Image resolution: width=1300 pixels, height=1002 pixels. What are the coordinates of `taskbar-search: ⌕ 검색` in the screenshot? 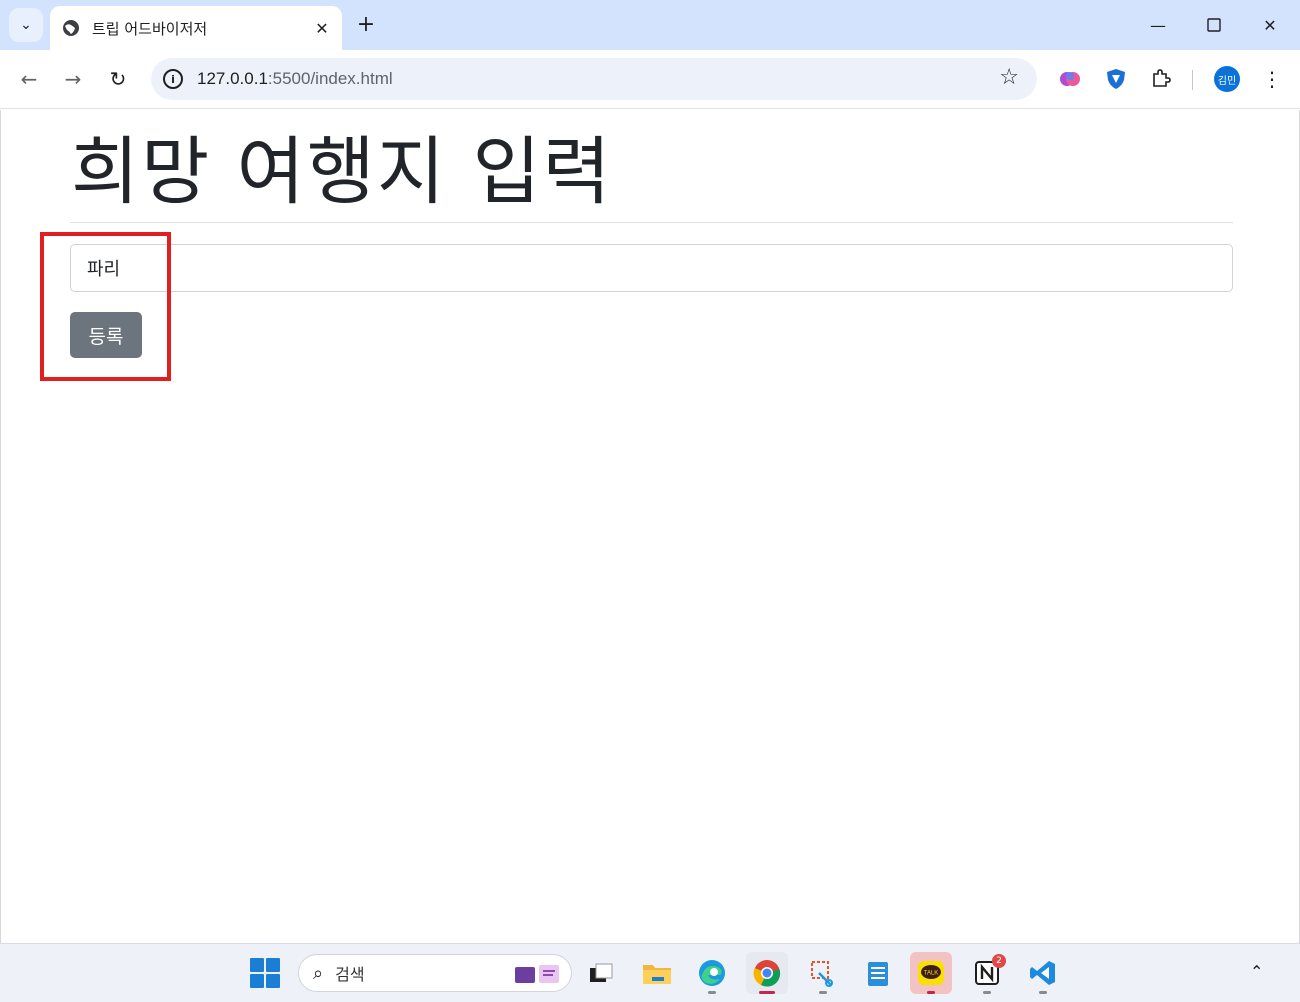 It's located at (435, 973).